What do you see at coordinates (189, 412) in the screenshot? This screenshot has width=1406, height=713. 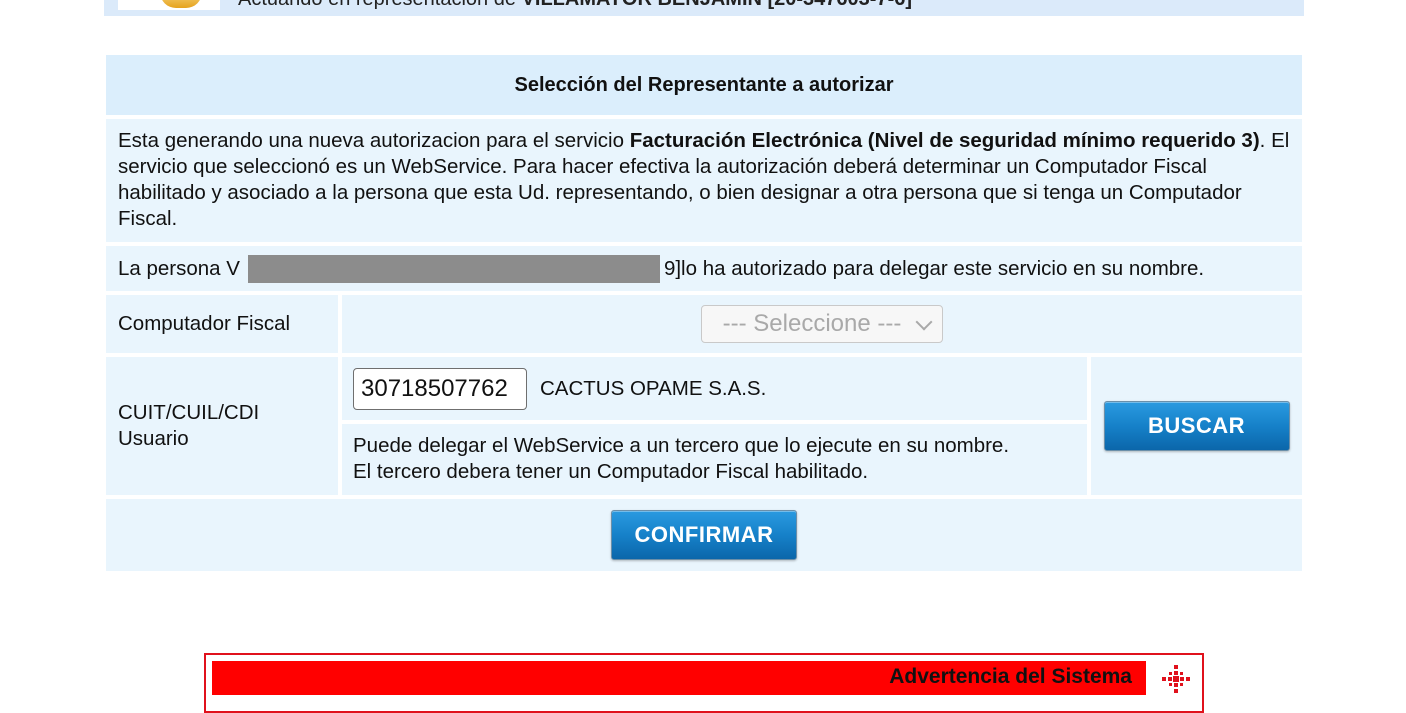 I see `cuit-label: CUIT/CUIL/CDI` at bounding box center [189, 412].